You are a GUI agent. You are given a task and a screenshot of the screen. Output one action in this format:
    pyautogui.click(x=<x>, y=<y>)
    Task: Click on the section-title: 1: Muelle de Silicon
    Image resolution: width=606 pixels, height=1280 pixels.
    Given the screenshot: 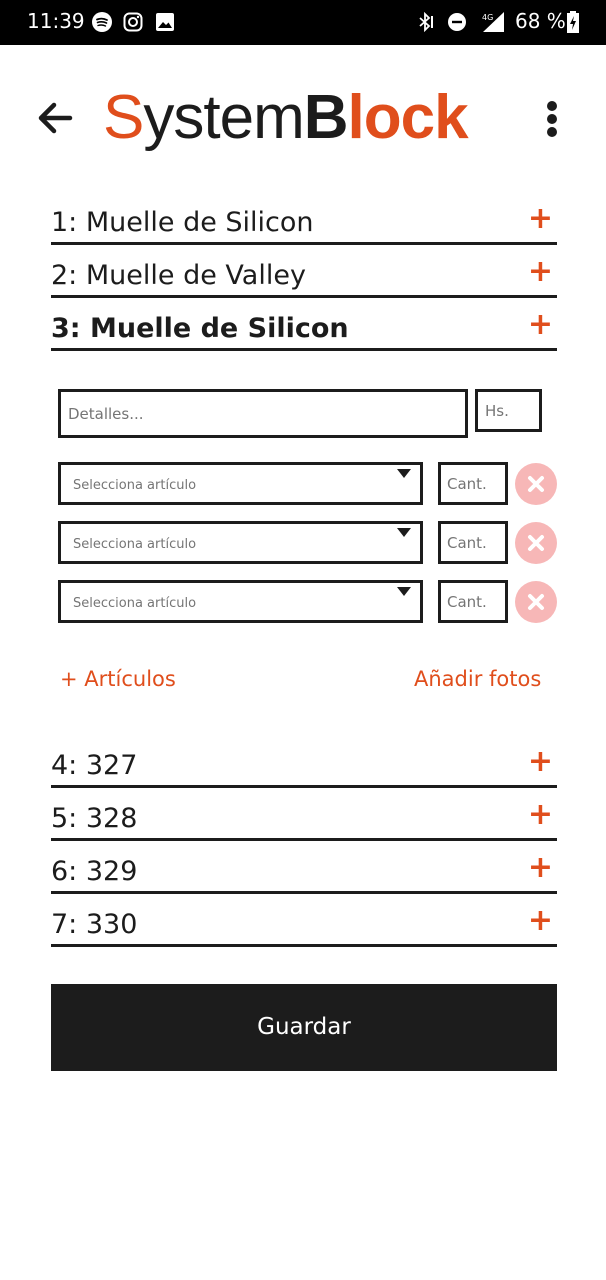 What is the action you would take?
    pyautogui.click(x=182, y=222)
    